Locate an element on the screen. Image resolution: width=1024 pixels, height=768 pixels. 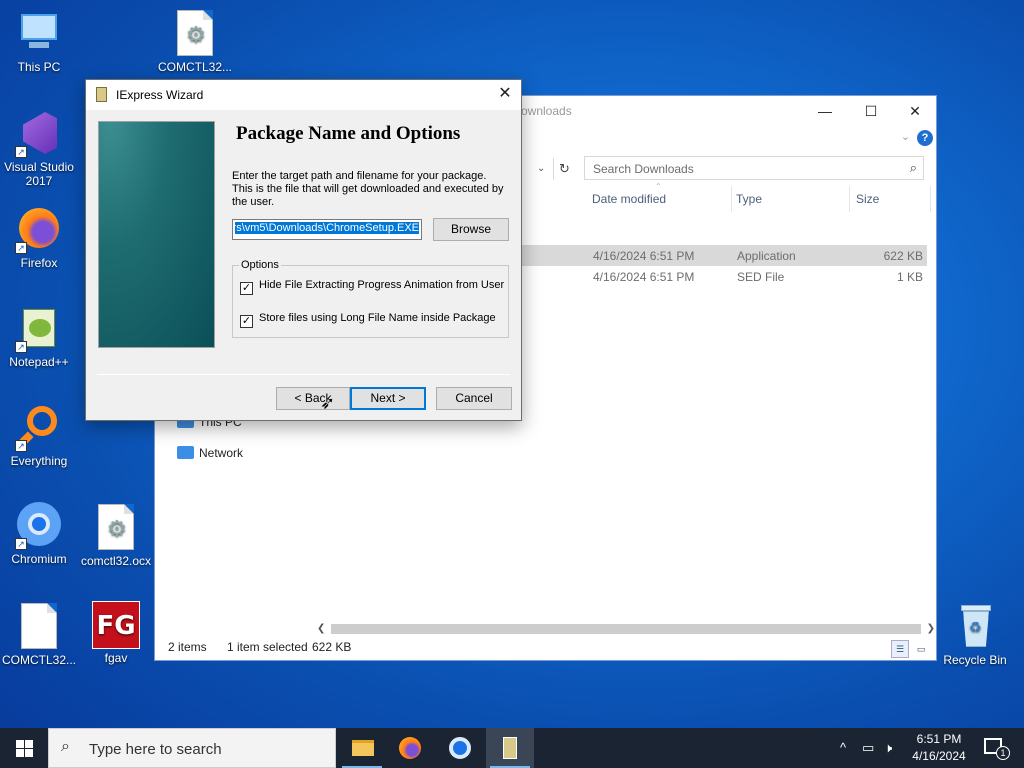
desktop-icon-label: Visual Studio 2017 is located at coordinates (39, 174).